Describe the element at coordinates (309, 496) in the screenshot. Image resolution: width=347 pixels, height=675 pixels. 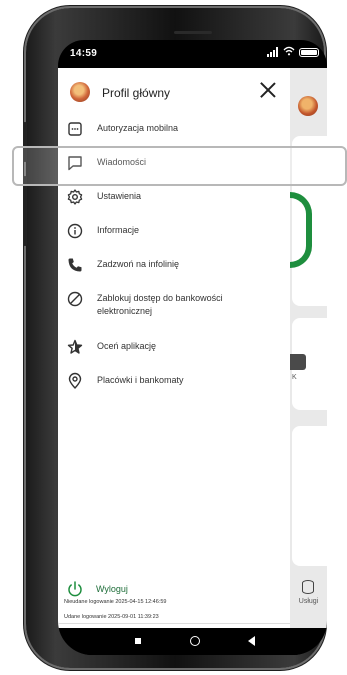
I see `background-card` at that location.